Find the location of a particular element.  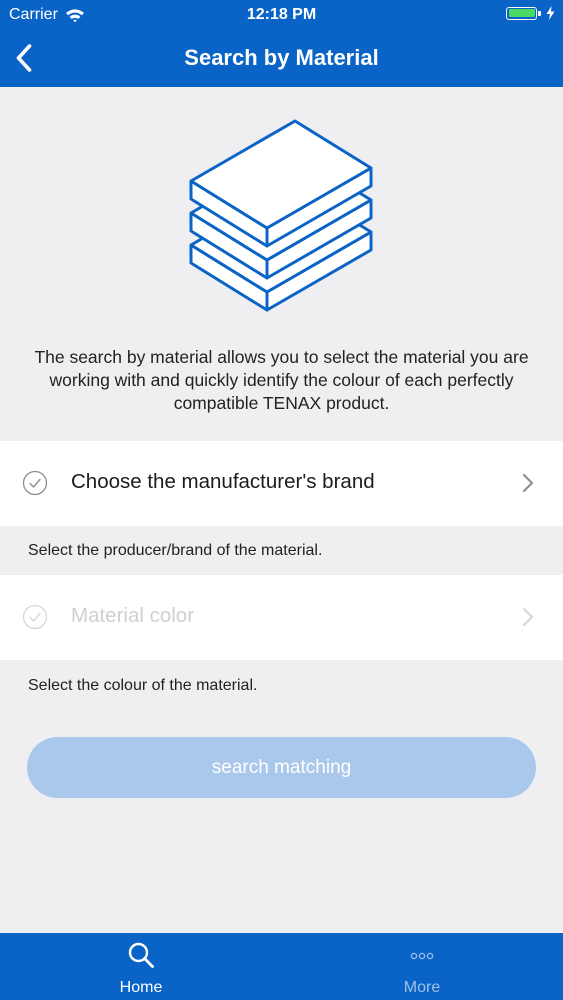

manufacturer-brand-row: Choose the manufacturer's brand is located at coordinates (281, 483).